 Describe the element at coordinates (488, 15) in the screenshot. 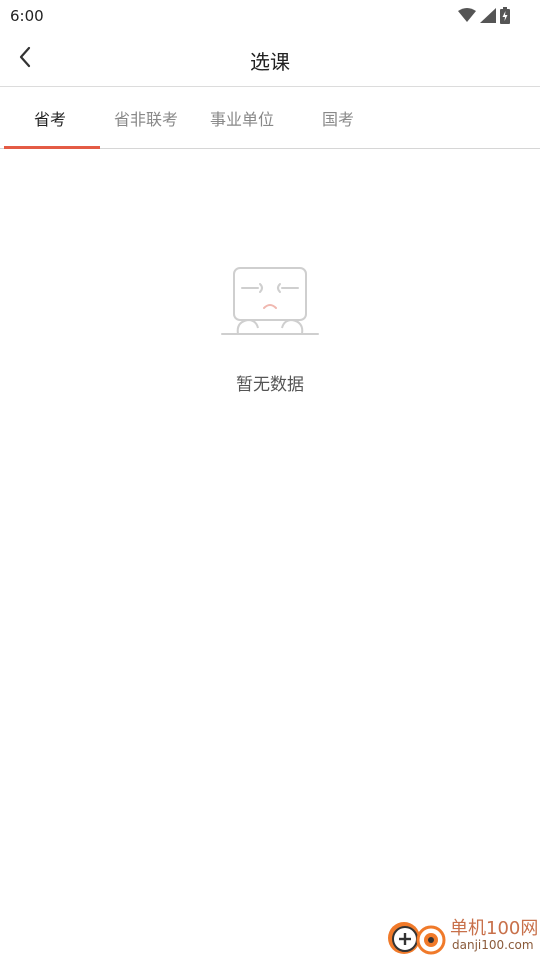

I see `signal-icon` at that location.